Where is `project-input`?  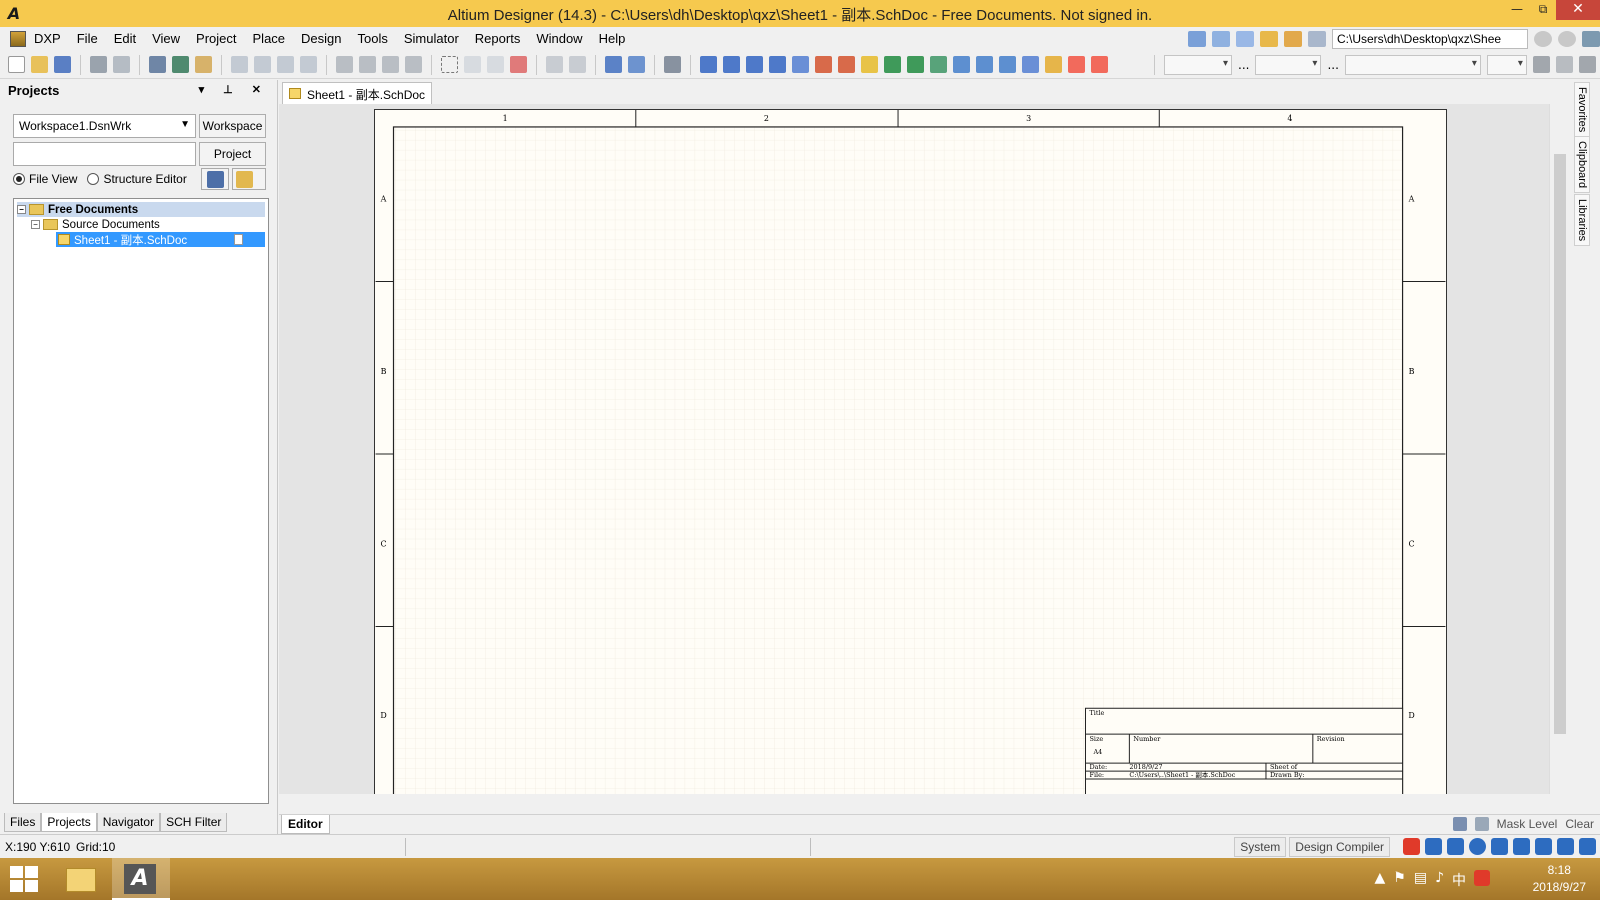
project-input is located at coordinates (104, 154).